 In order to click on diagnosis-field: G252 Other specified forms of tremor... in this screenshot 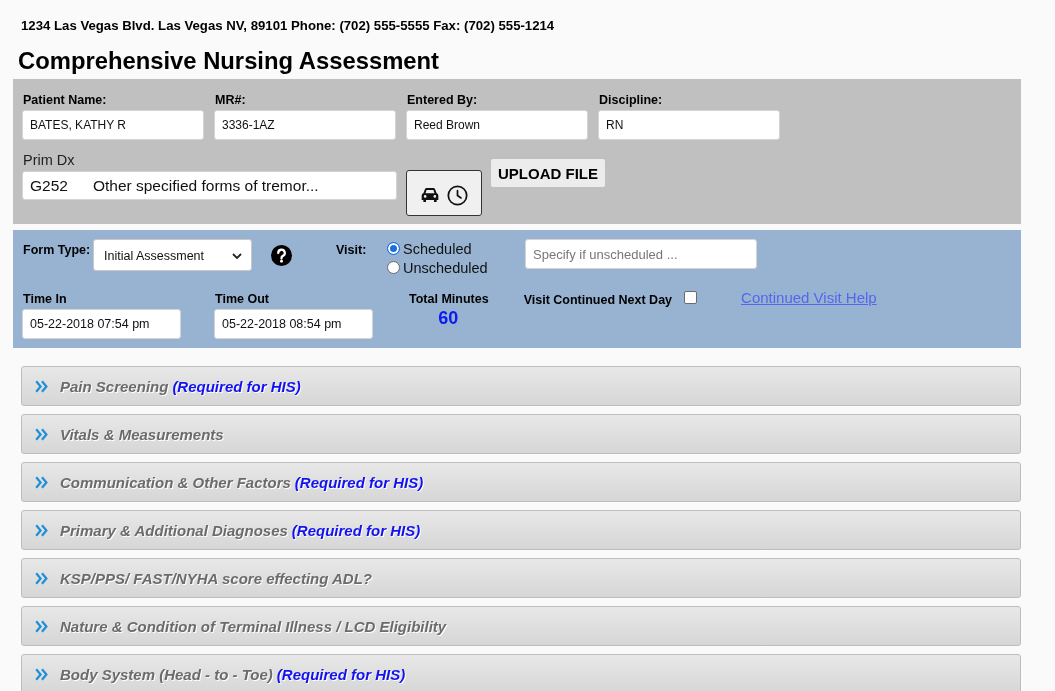, I will do `click(209, 185)`.